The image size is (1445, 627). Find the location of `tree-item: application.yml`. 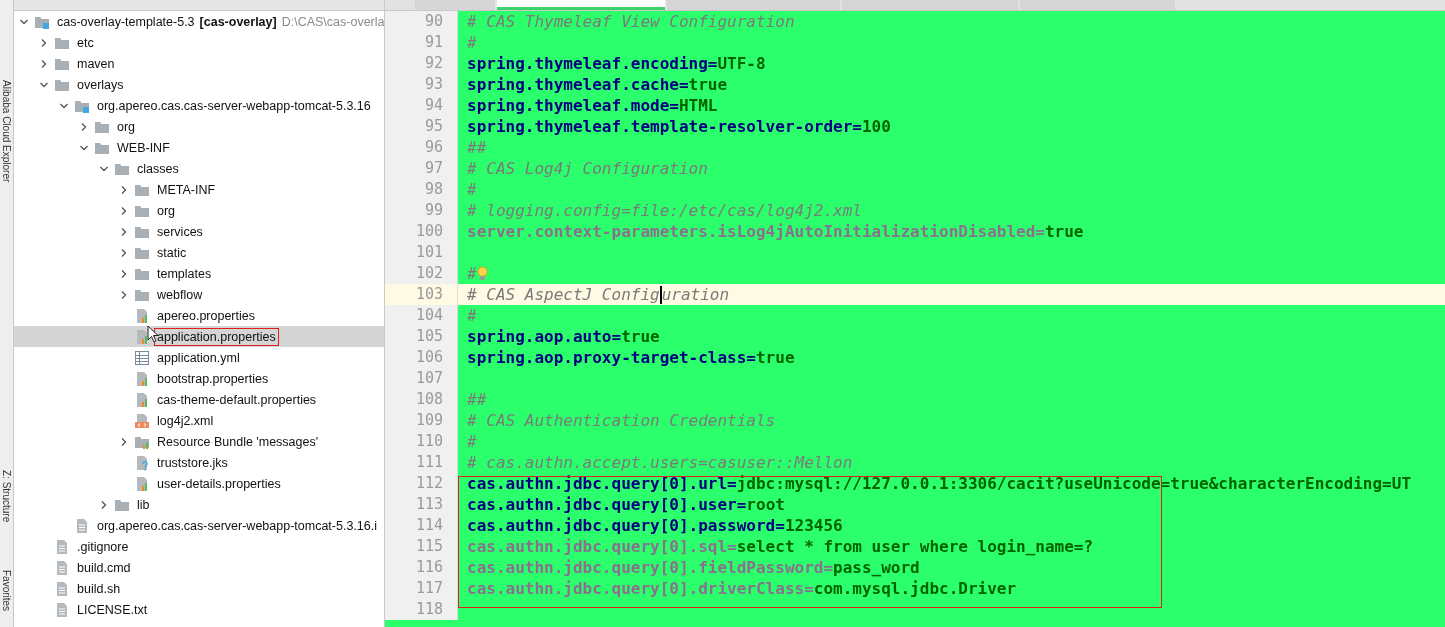

tree-item: application.yml is located at coordinates (199, 357).